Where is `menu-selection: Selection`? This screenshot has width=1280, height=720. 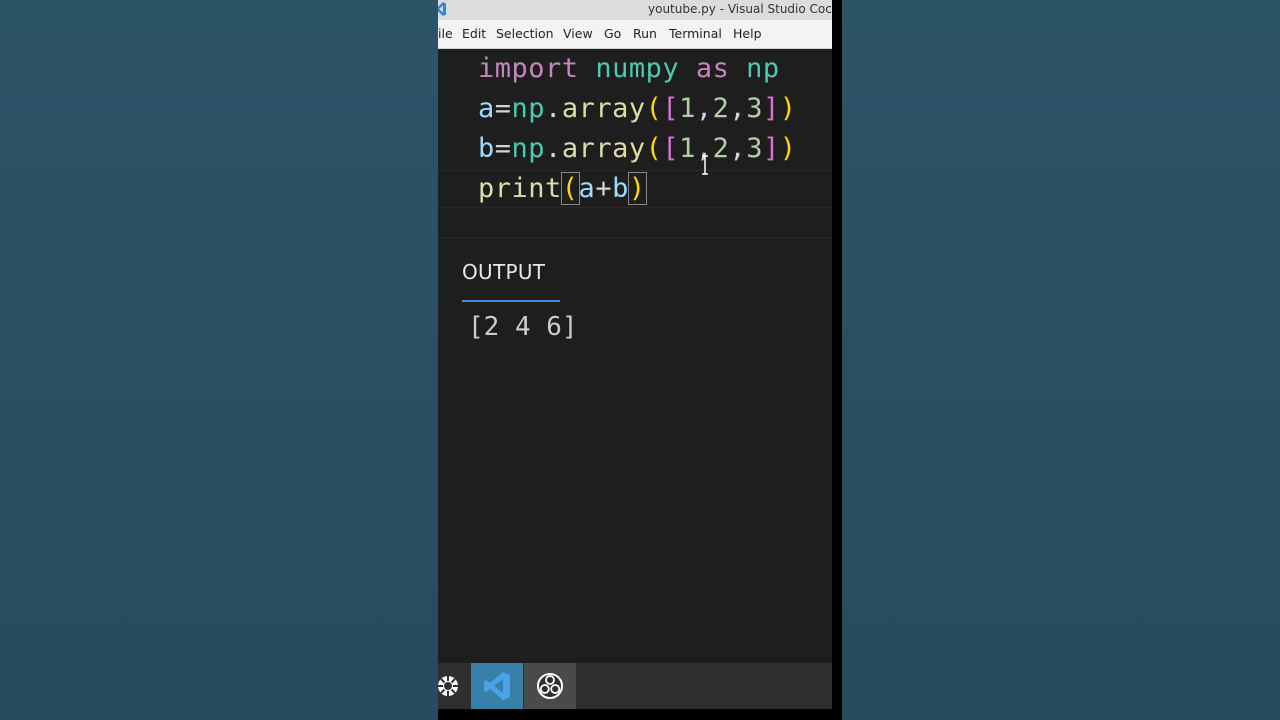
menu-selection: Selection is located at coordinates (525, 33).